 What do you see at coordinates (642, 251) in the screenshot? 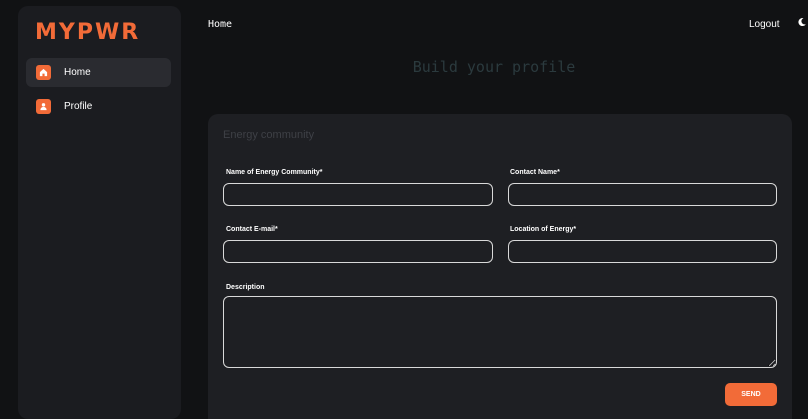
I see `location-input` at bounding box center [642, 251].